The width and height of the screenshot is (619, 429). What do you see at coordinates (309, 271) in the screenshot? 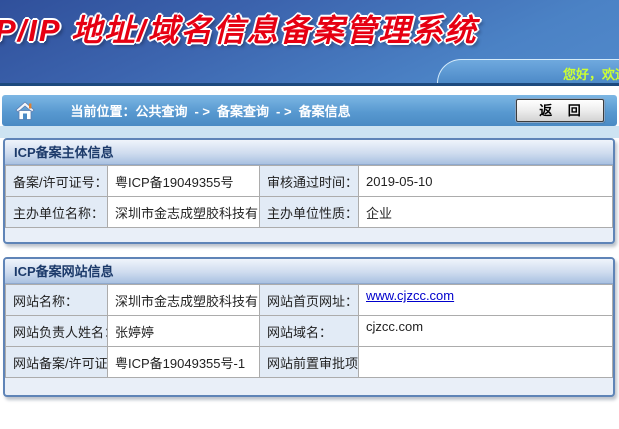
I see `website-section-title: ICP备案网站信息` at bounding box center [309, 271].